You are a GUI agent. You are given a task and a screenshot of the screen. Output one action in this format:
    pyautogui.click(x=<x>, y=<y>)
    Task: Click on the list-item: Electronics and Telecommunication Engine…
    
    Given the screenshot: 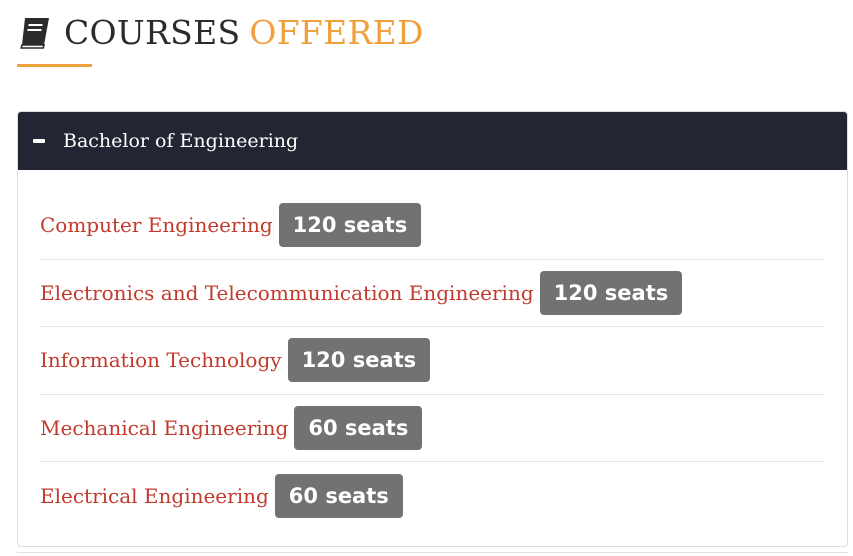 What is the action you would take?
    pyautogui.click(x=432, y=293)
    